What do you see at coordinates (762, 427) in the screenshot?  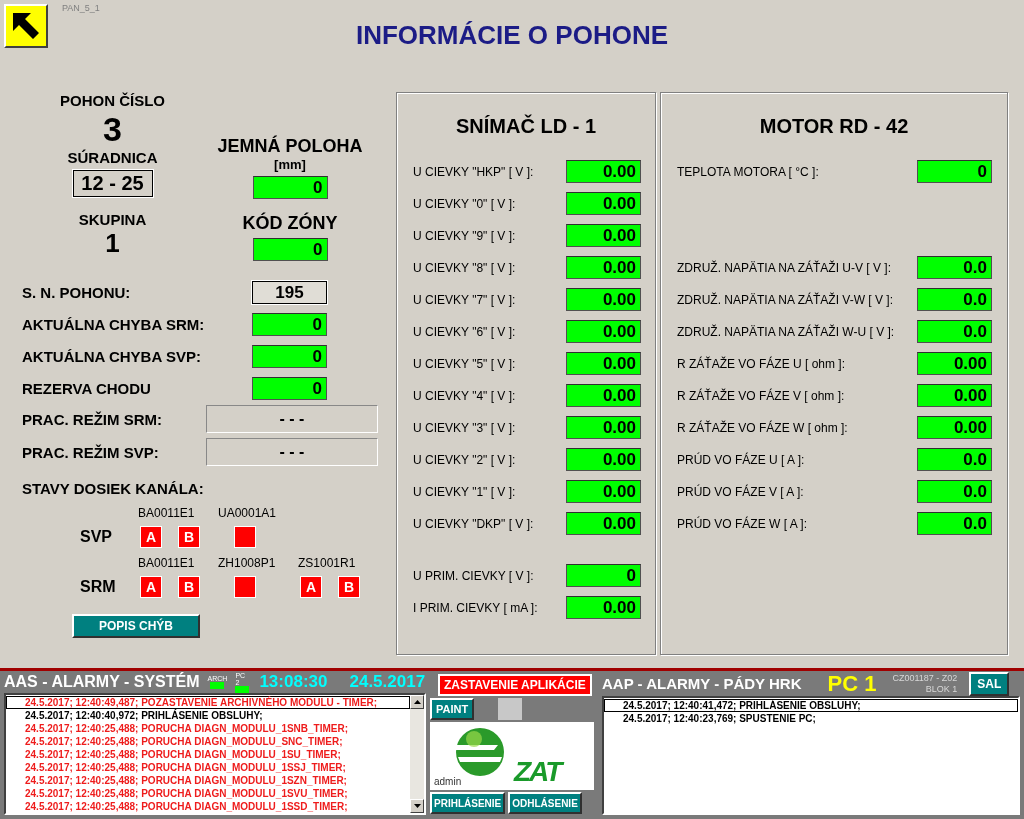 I see `field-label: R ZÁŤAŽE VO FÁZE W [ ohm ]:` at bounding box center [762, 427].